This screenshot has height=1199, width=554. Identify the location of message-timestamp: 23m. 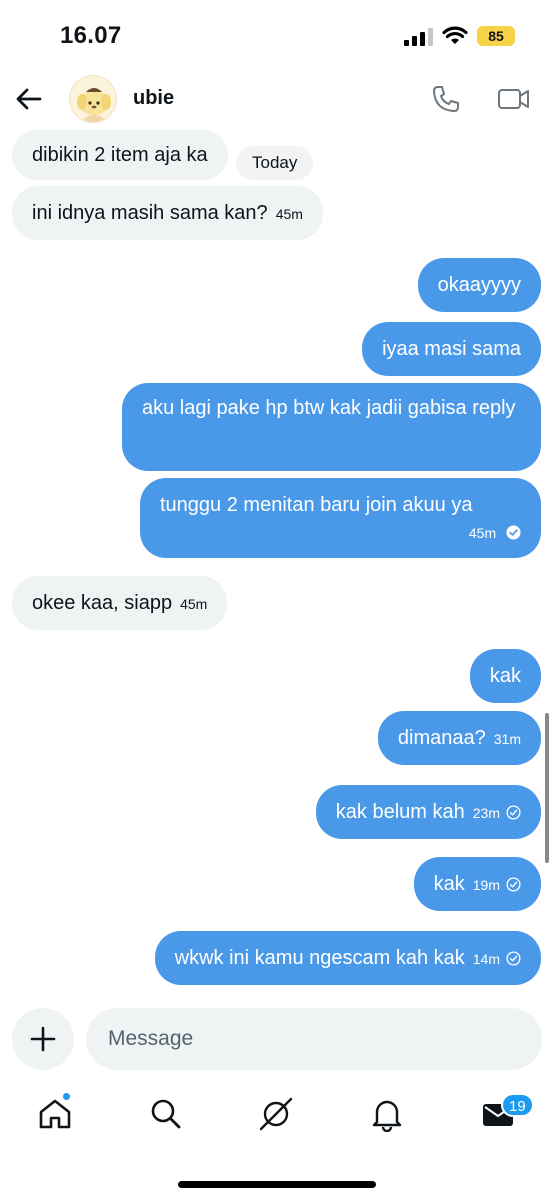
(486, 813).